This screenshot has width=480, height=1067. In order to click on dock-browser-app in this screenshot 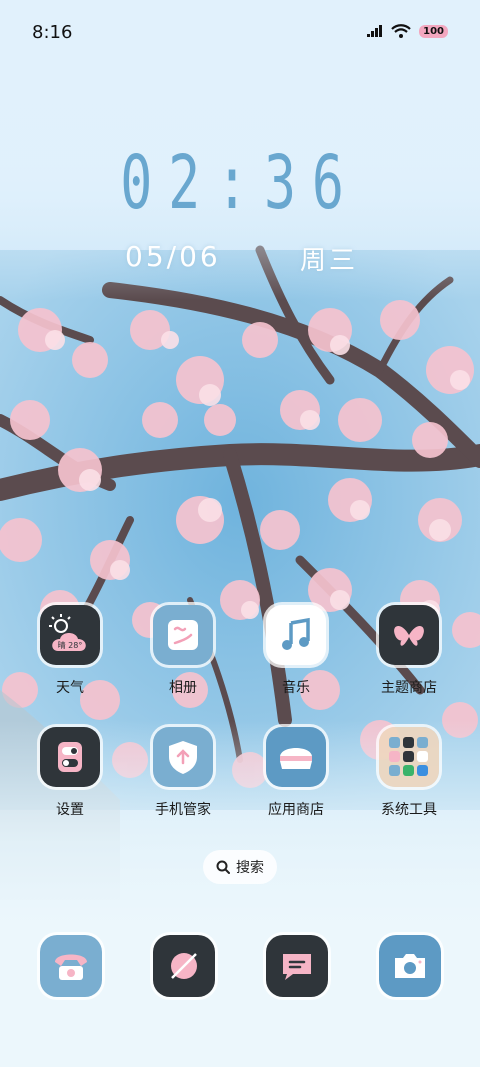, I will do `click(184, 966)`.